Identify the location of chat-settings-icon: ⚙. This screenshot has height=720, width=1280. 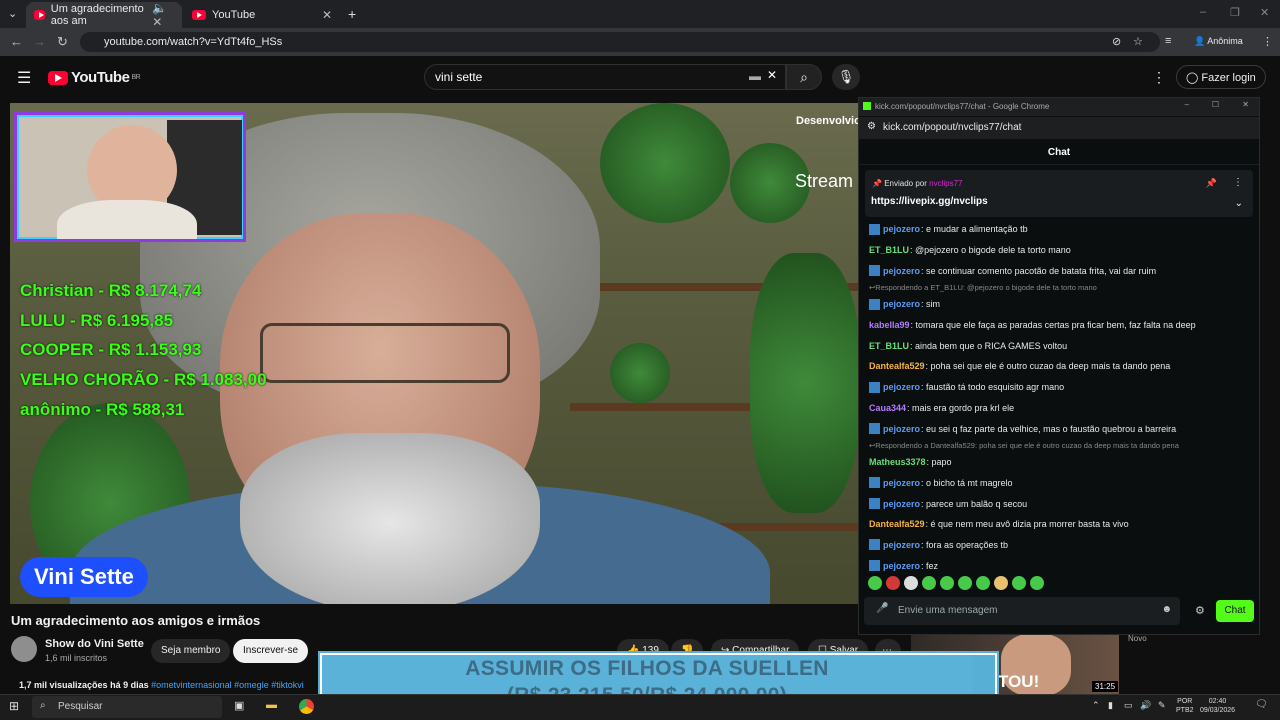
(1200, 610).